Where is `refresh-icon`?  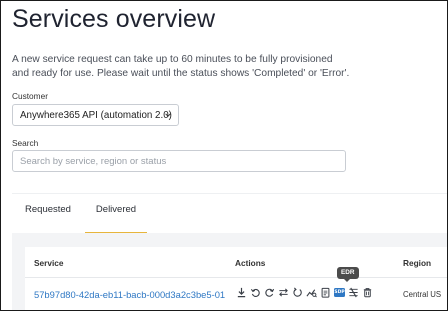
refresh-icon is located at coordinates (269, 292).